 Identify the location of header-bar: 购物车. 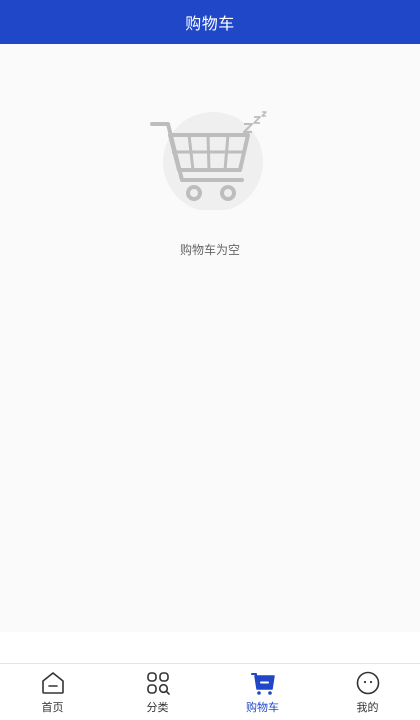
(210, 22).